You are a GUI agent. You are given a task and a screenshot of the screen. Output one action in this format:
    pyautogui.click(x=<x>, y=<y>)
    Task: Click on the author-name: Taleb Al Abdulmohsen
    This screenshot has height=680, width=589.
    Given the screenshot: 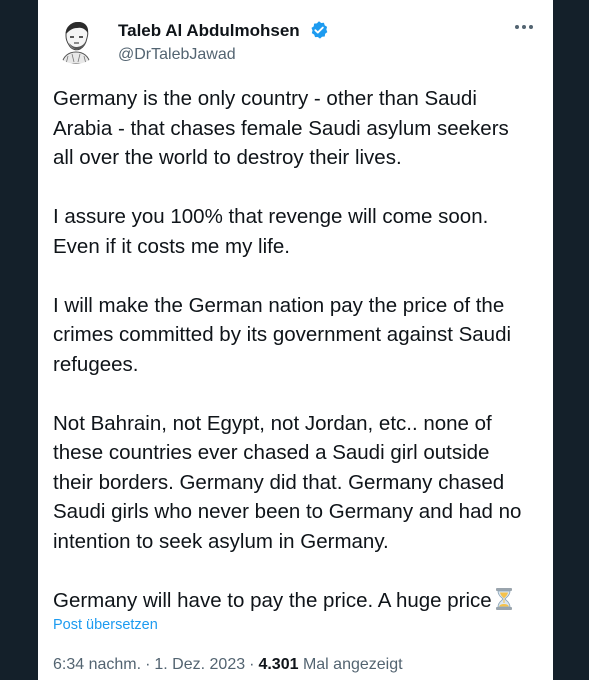 What is the action you would take?
    pyautogui.click(x=209, y=31)
    